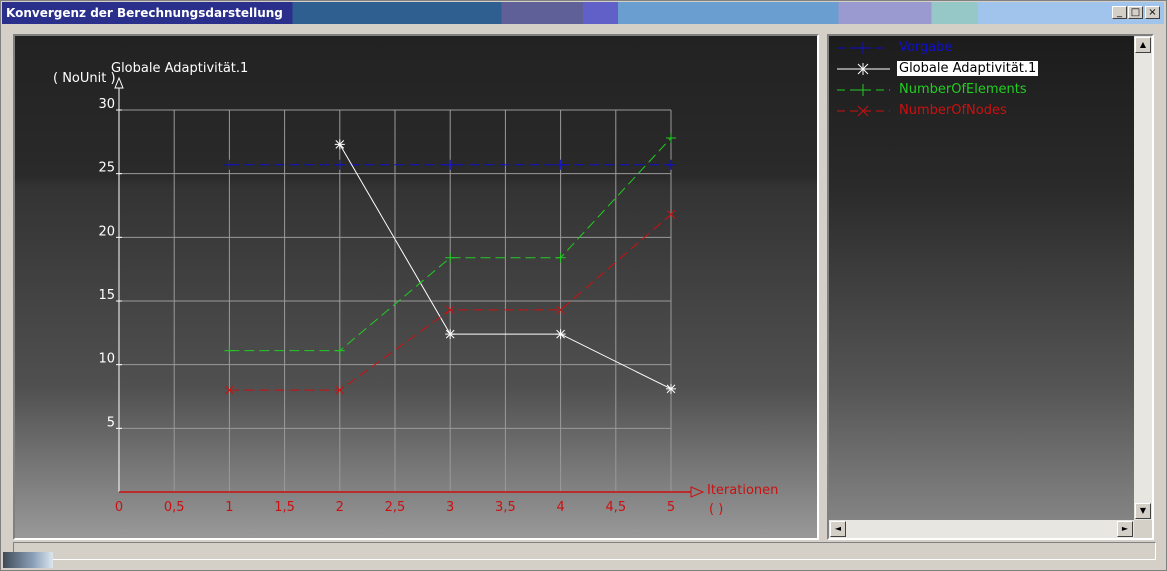 The image size is (1167, 571). I want to click on y-tick-label: 10, so click(106, 359).